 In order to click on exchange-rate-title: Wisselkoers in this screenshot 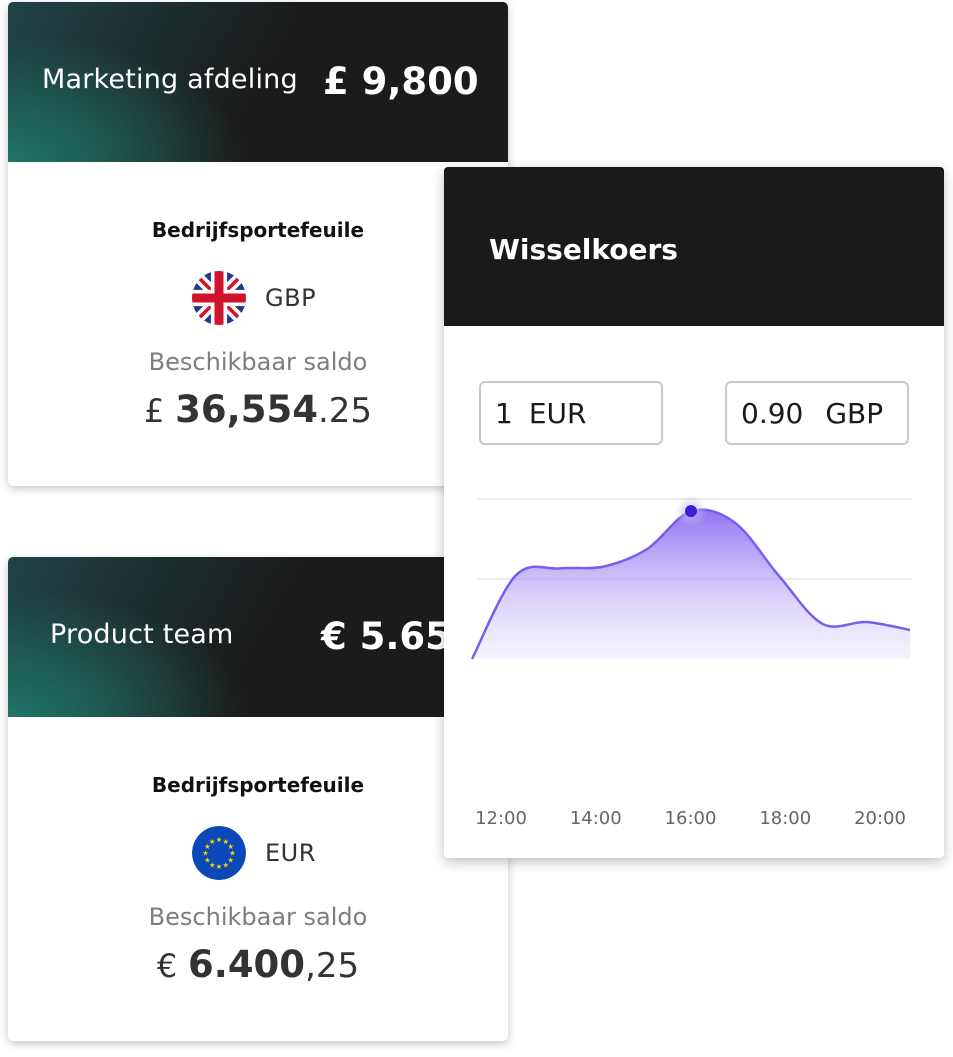, I will do `click(583, 249)`.